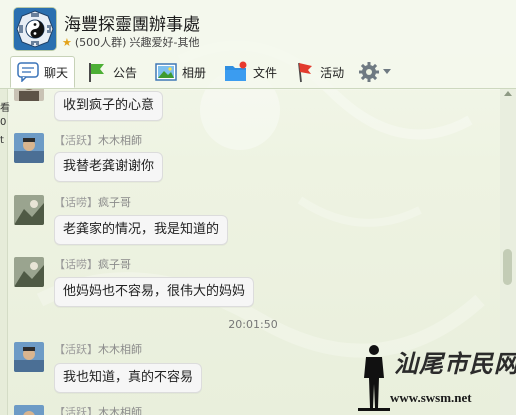 This screenshot has width=516, height=415. What do you see at coordinates (125, 72) in the screenshot?
I see `tab-announcement-label: 公告` at bounding box center [125, 72].